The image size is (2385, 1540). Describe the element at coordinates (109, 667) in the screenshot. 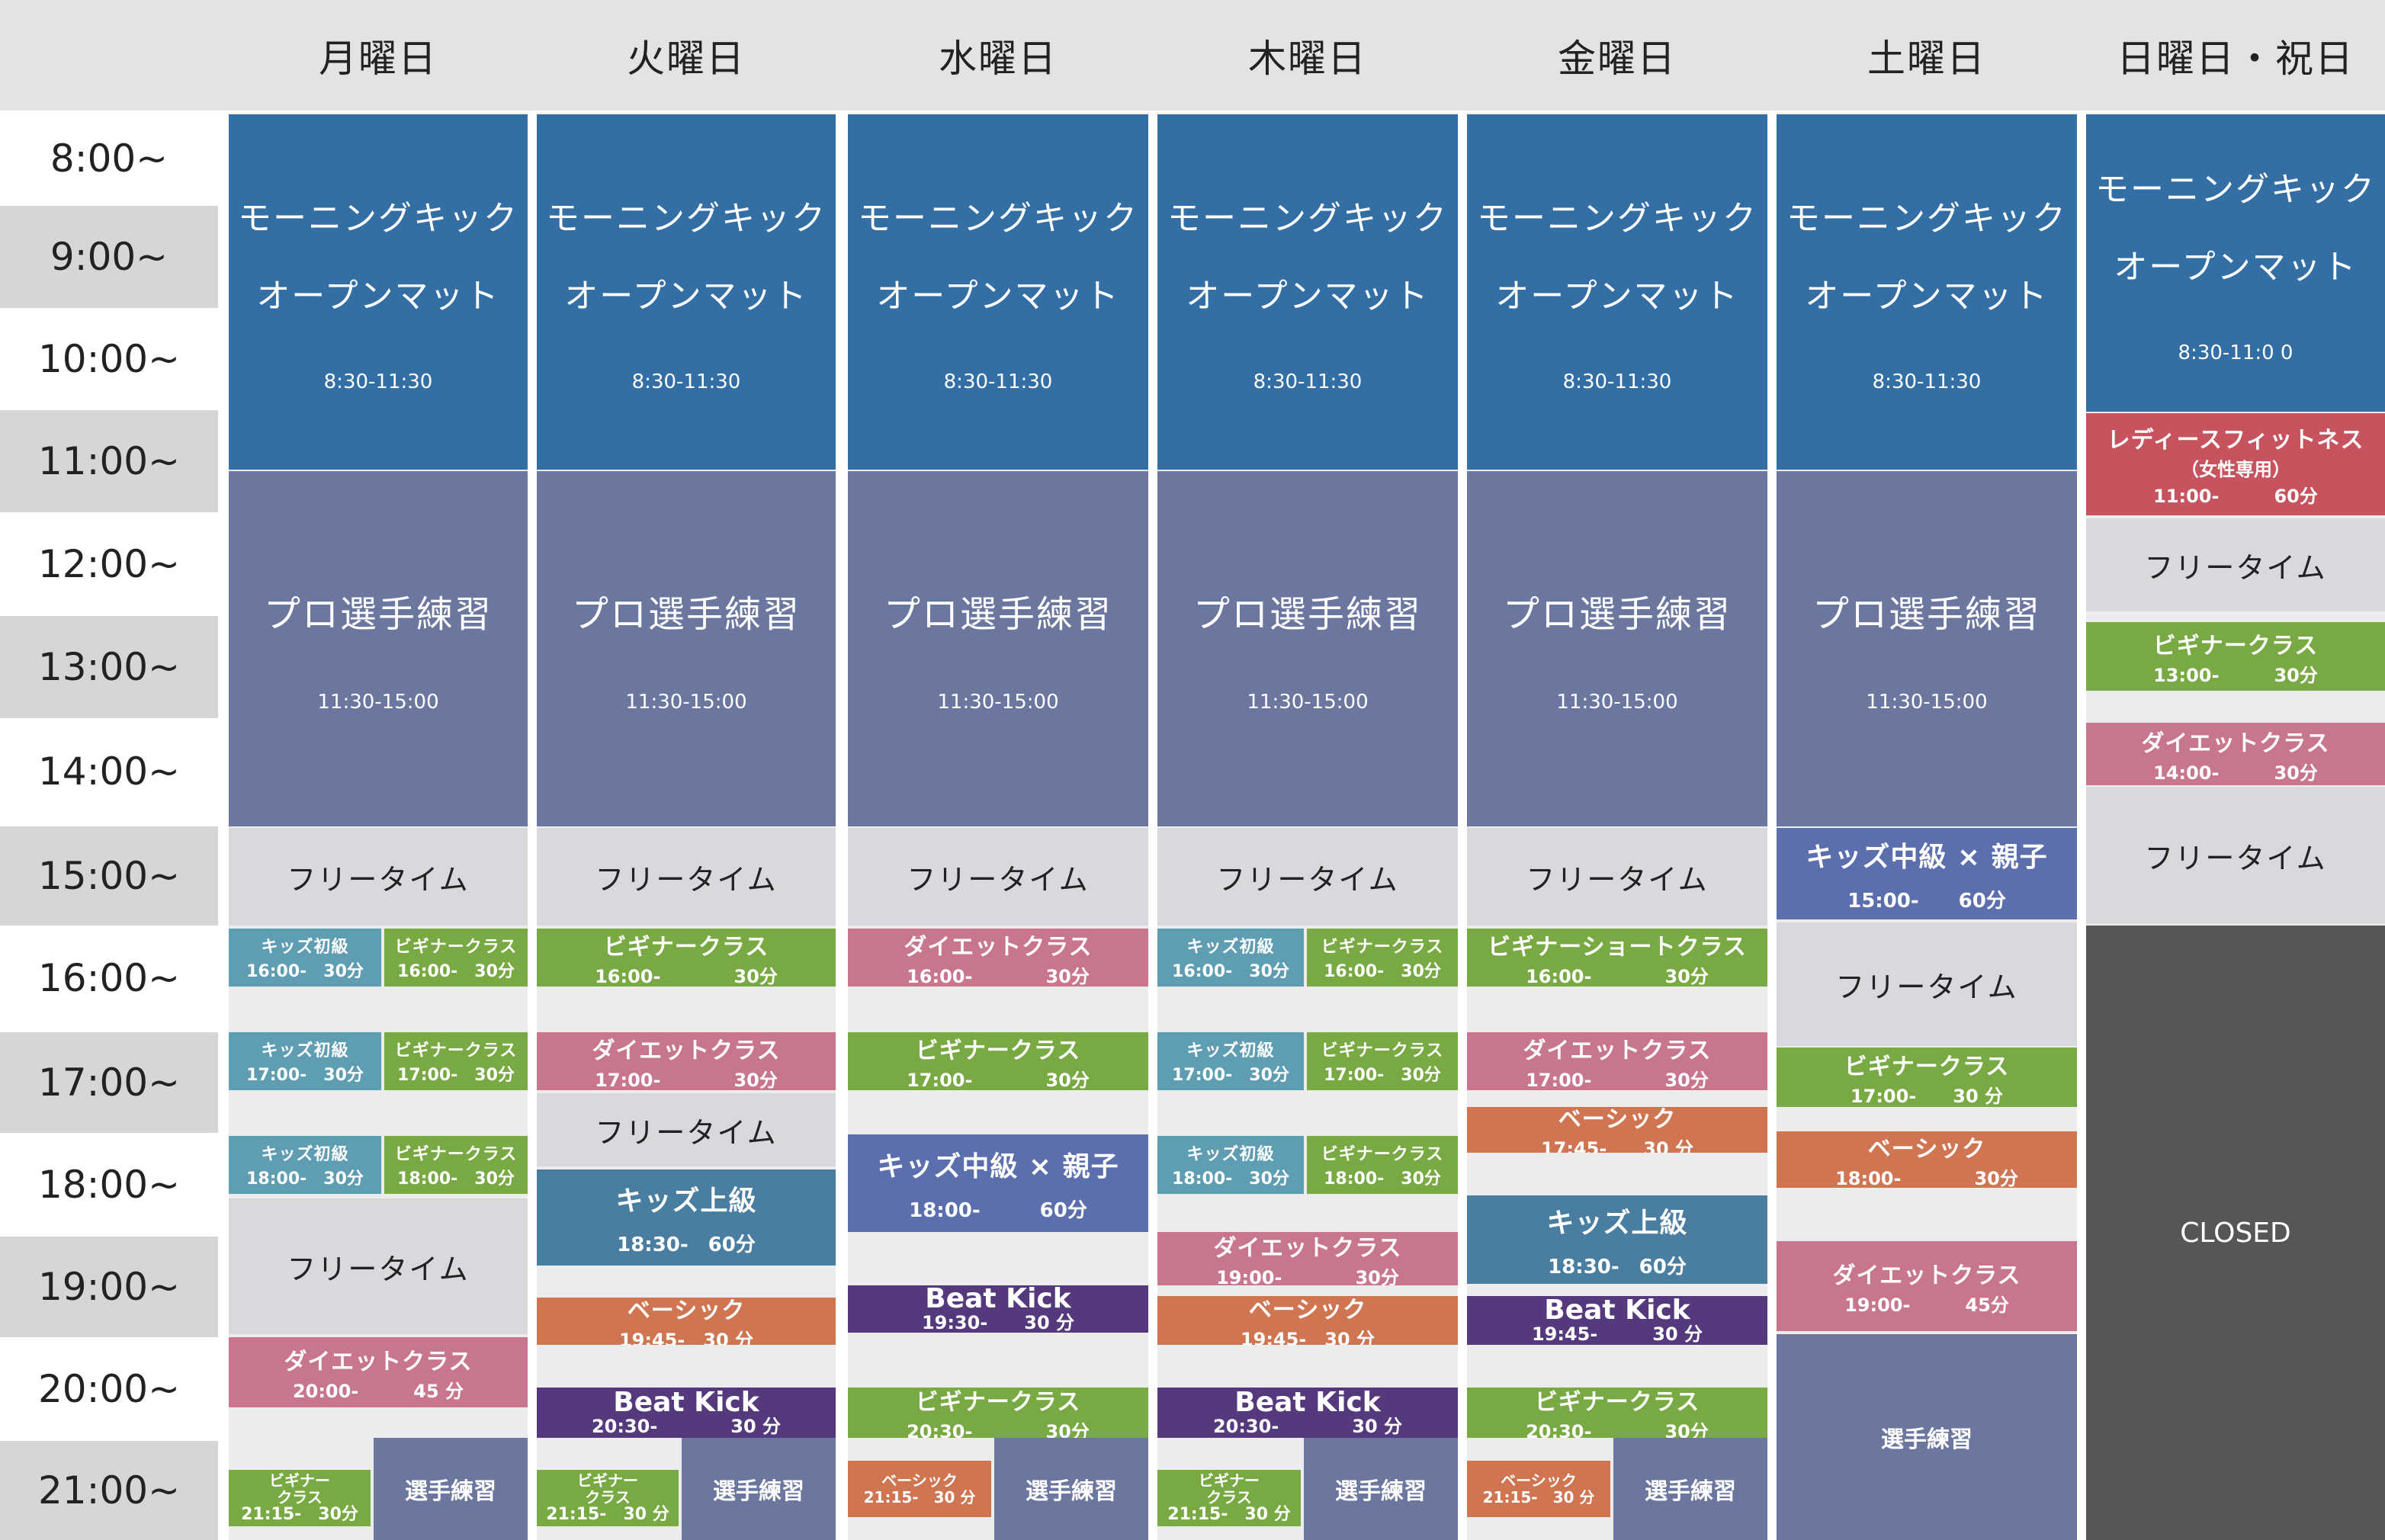

I see `time-label: 13:00~` at that location.